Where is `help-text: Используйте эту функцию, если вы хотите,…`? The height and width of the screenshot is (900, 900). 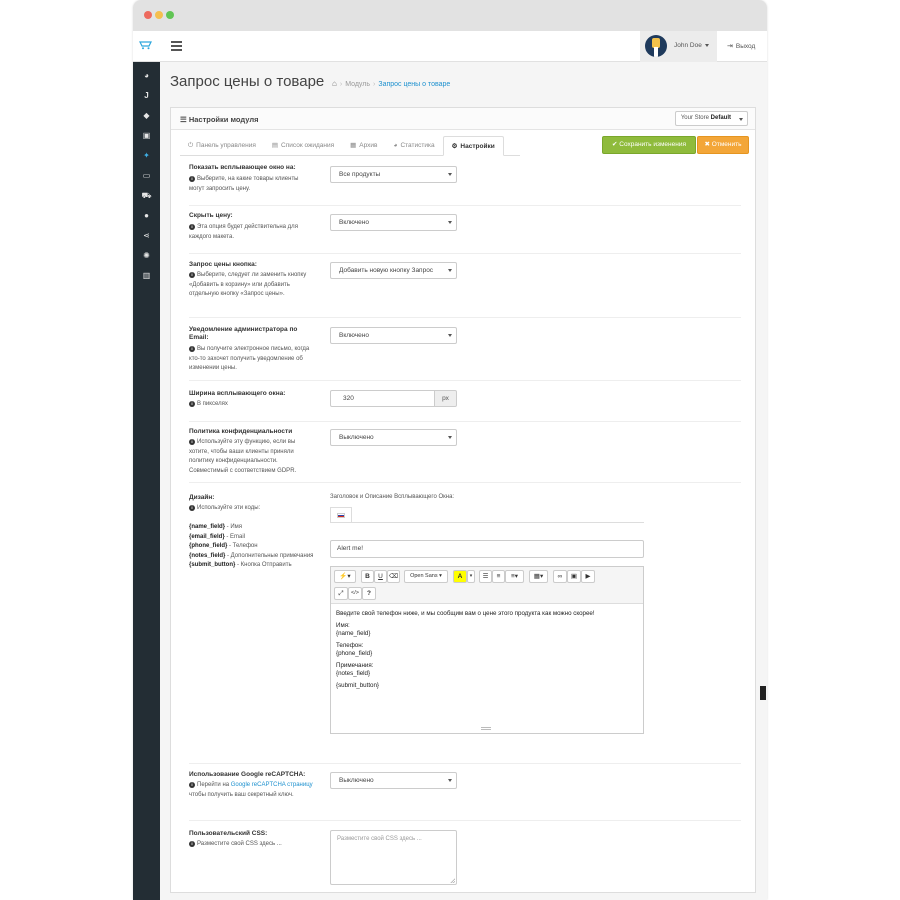
help-text: Используйте эту функцию, если вы хотите,… is located at coordinates (243, 456).